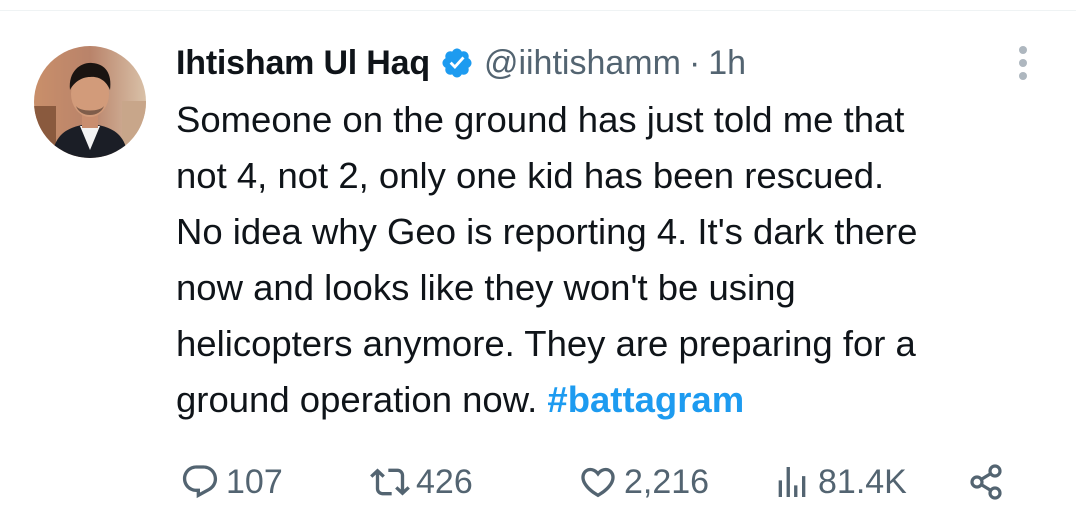  I want to click on avatar-image, so click(90, 102).